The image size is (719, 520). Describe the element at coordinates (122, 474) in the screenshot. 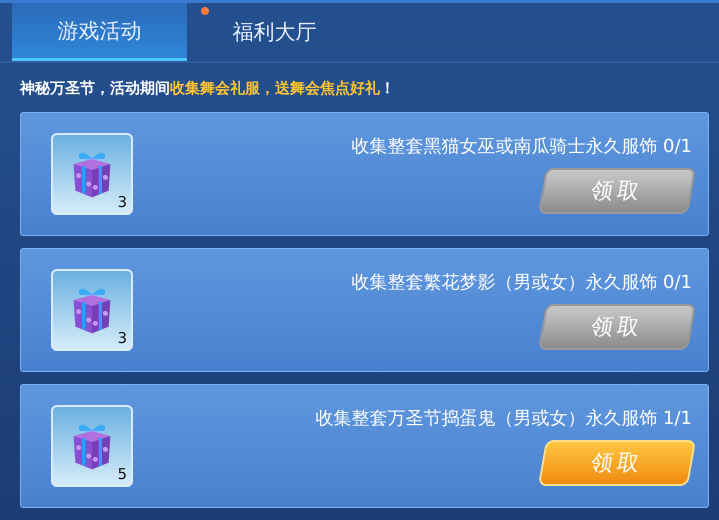

I see `item-count: 5` at that location.